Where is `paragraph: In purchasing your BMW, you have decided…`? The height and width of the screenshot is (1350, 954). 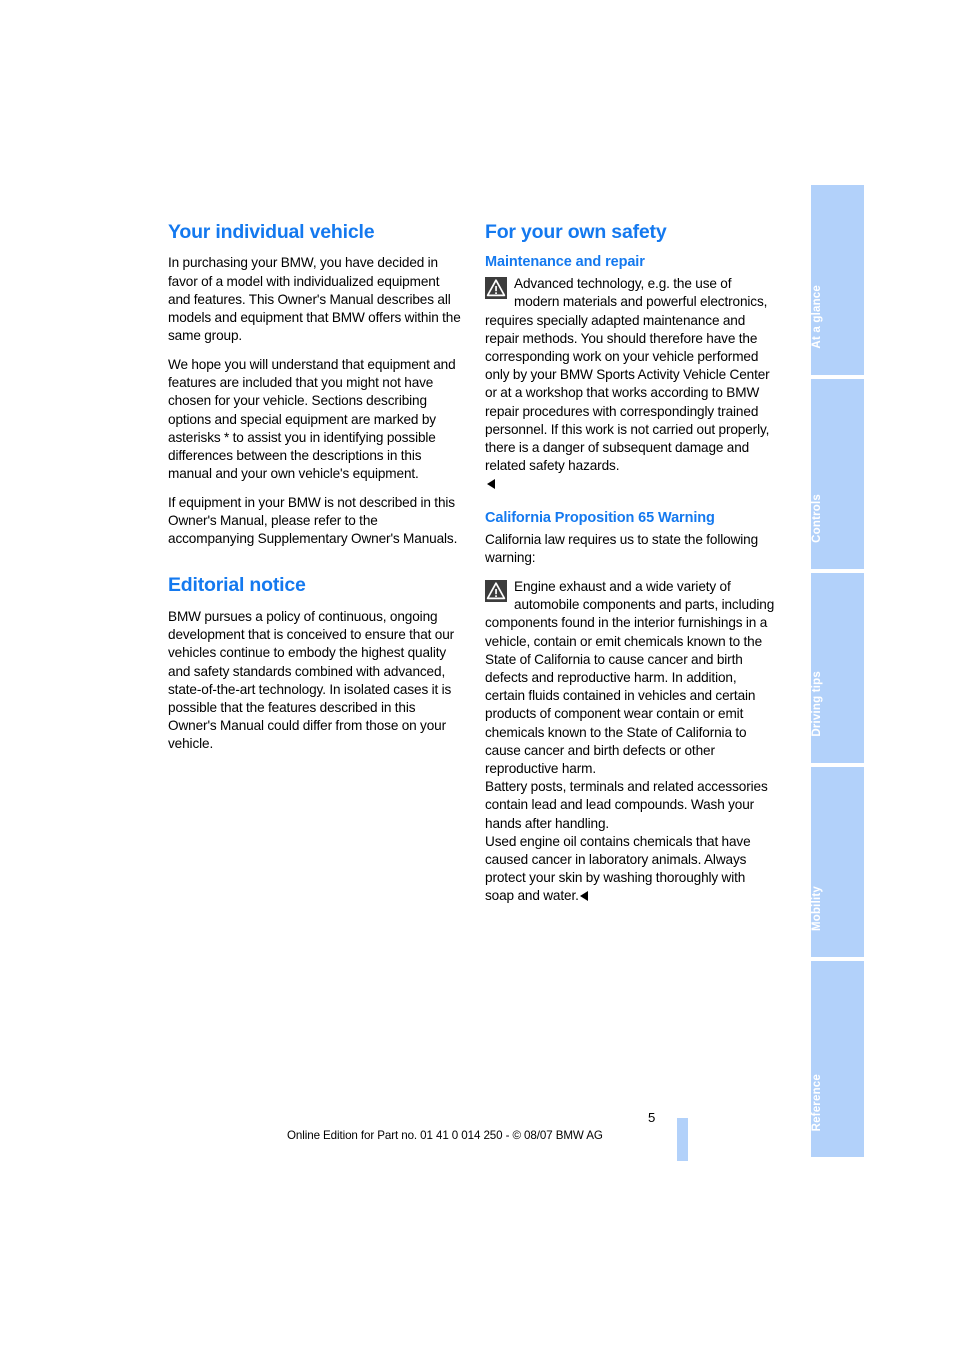 paragraph: In purchasing your BMW, you have decided… is located at coordinates (314, 299).